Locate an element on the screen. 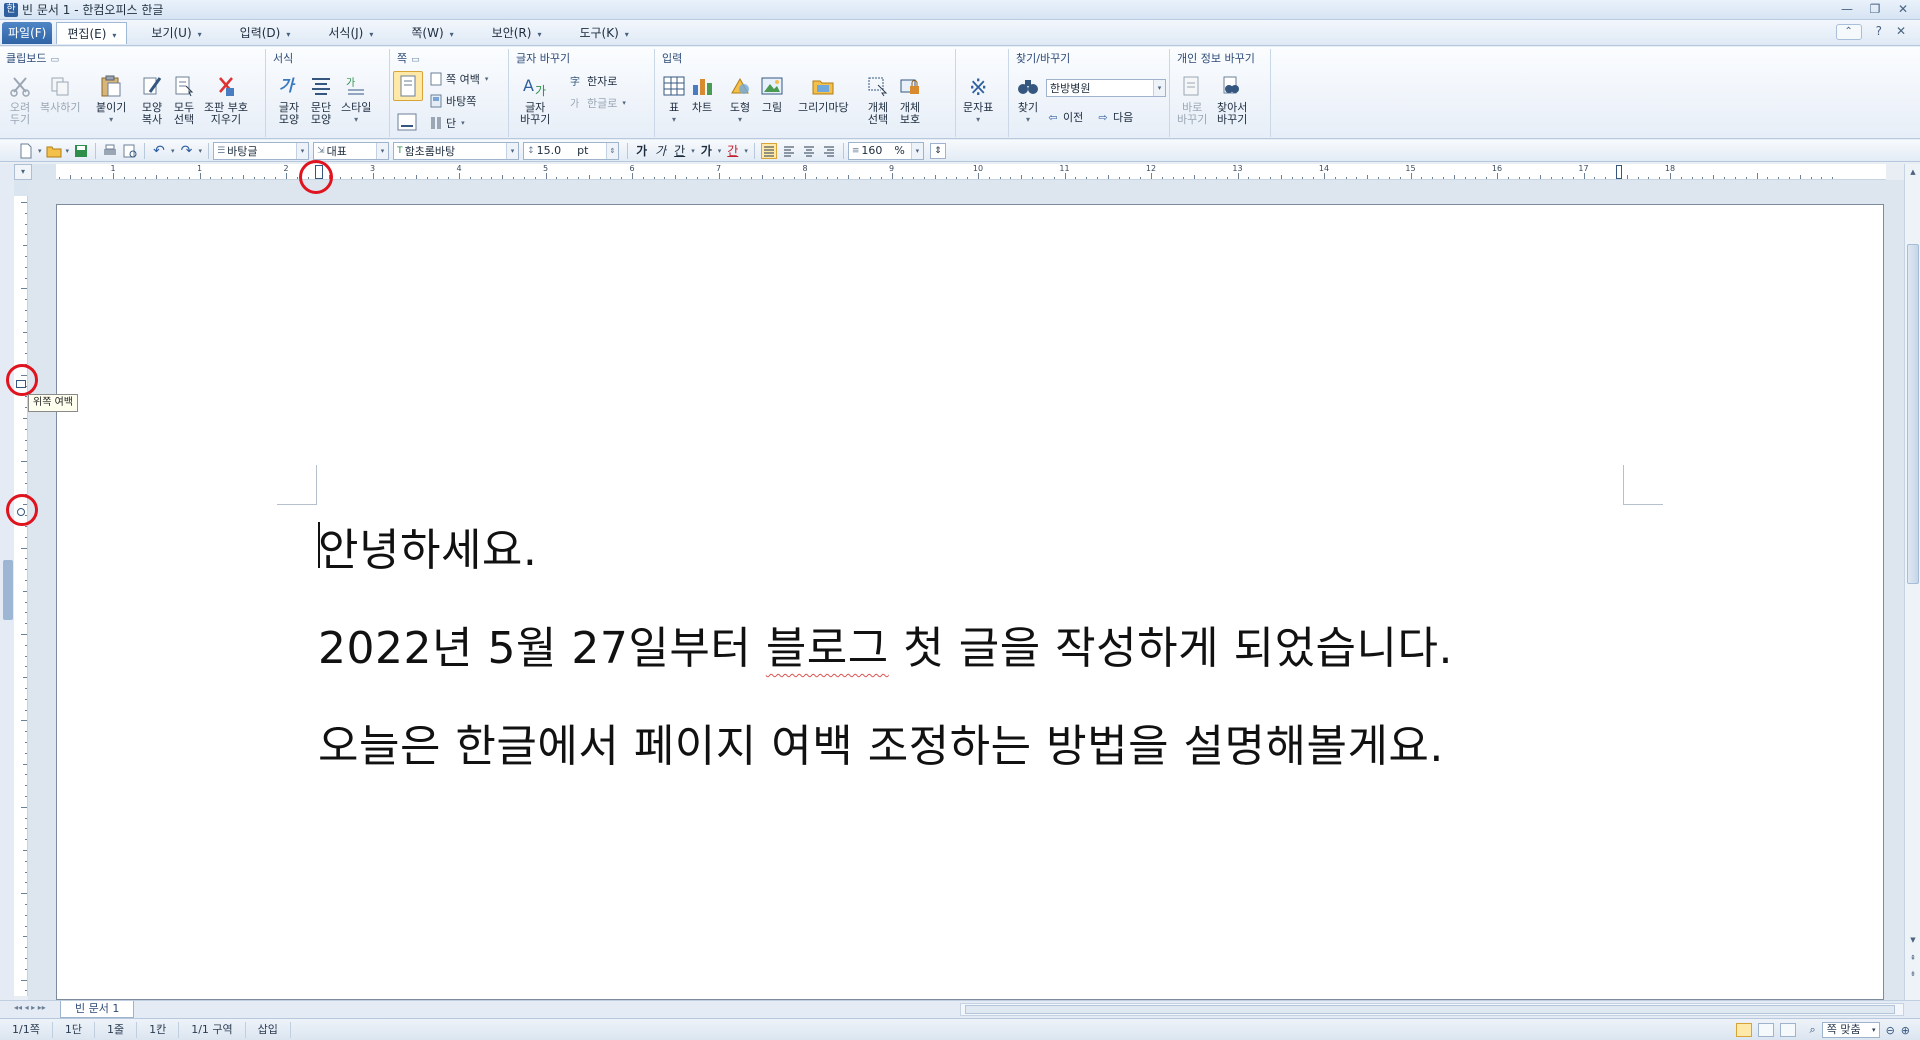 This screenshot has width=1920, height=1040. horizontal-scrollbar is located at coordinates (1432, 1009).